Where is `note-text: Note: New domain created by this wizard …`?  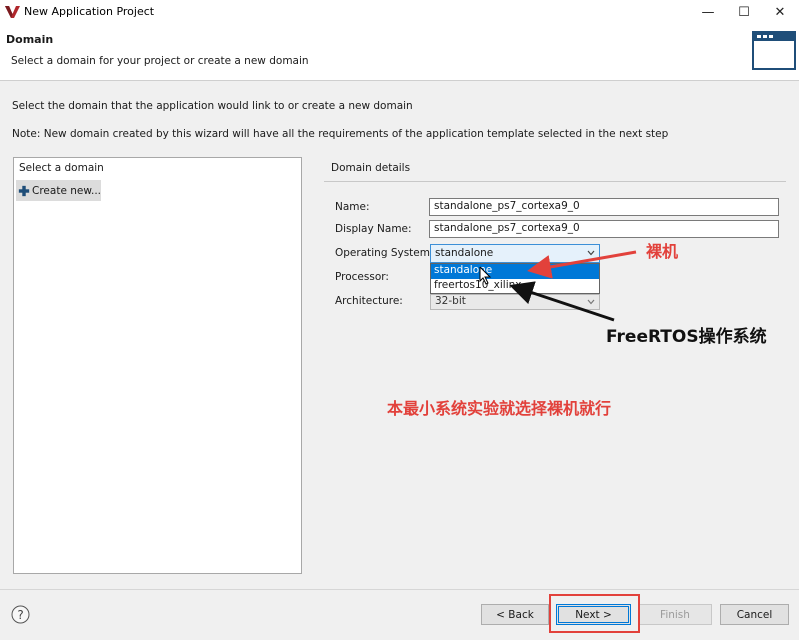
note-text: Note: New domain created by this wizard … is located at coordinates (340, 134).